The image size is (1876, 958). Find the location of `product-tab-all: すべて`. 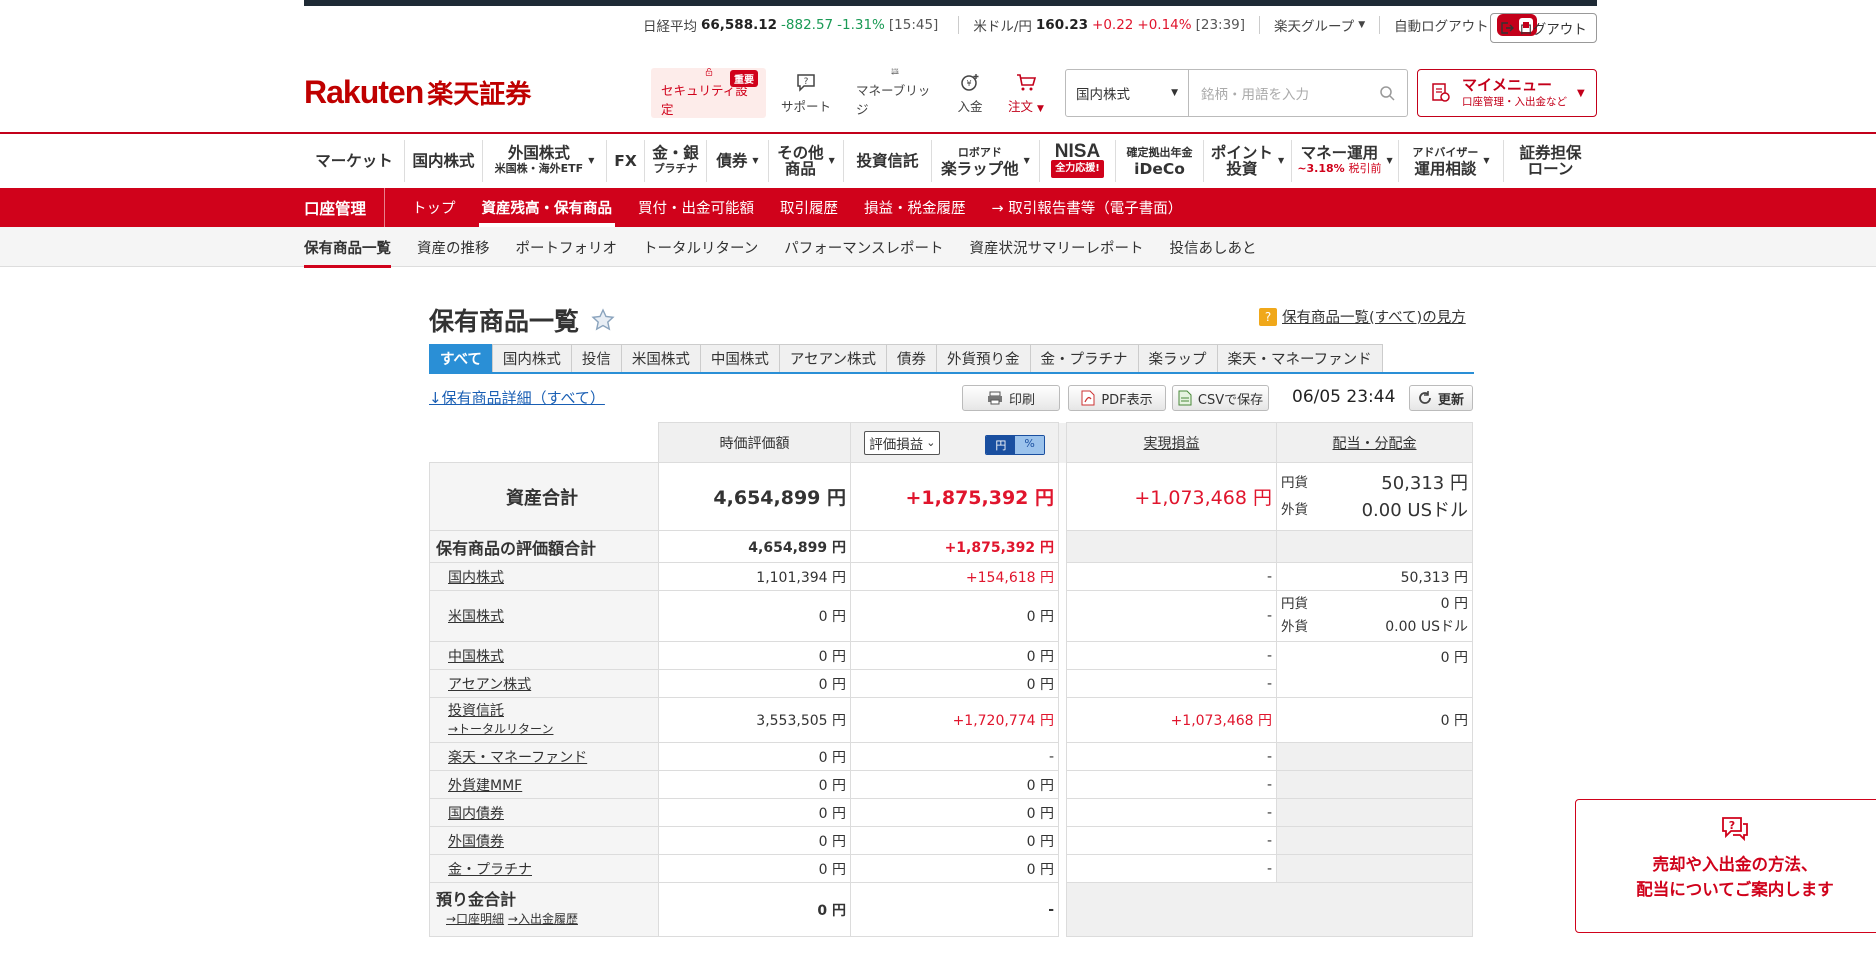

product-tab-all: すべて is located at coordinates (461, 358).